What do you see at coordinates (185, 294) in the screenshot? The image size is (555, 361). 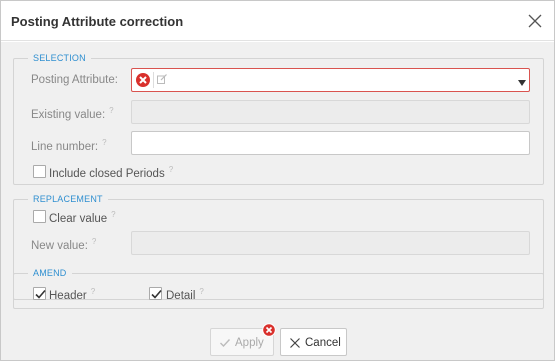 I see `detail-label: Detail?` at bounding box center [185, 294].